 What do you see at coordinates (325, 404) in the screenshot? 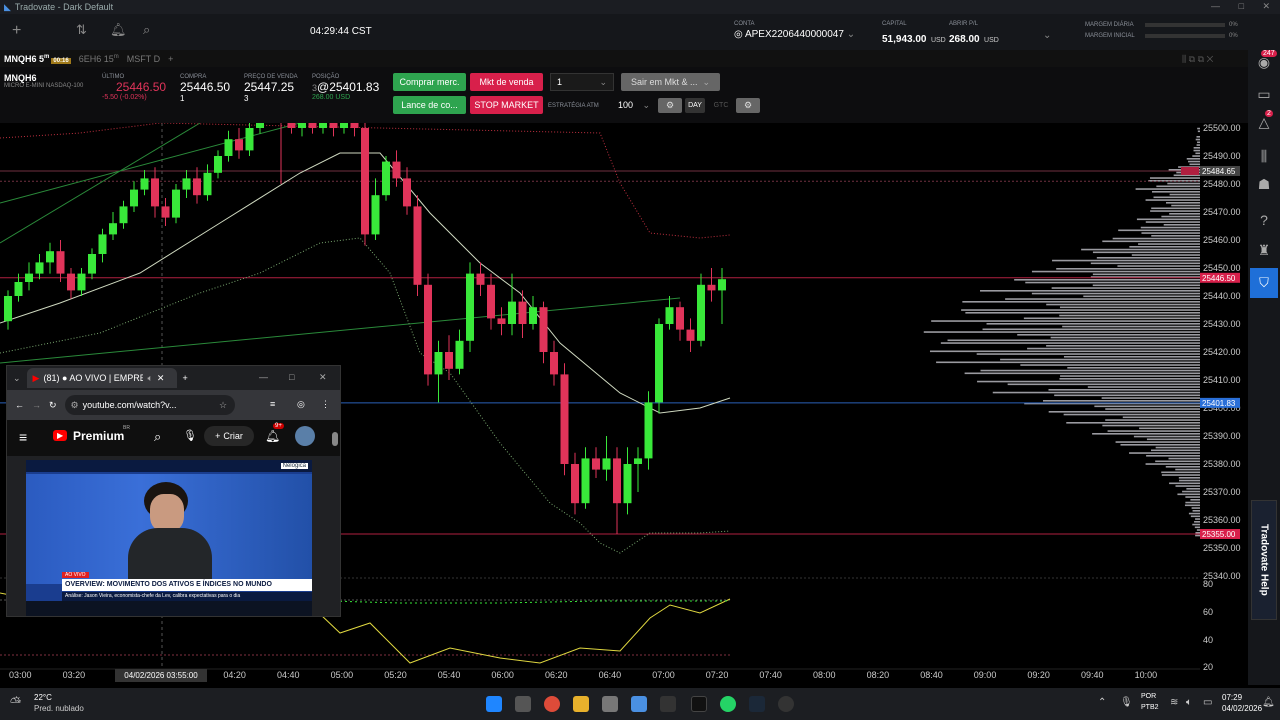
I see `menu-icon: ⋮` at bounding box center [325, 404].